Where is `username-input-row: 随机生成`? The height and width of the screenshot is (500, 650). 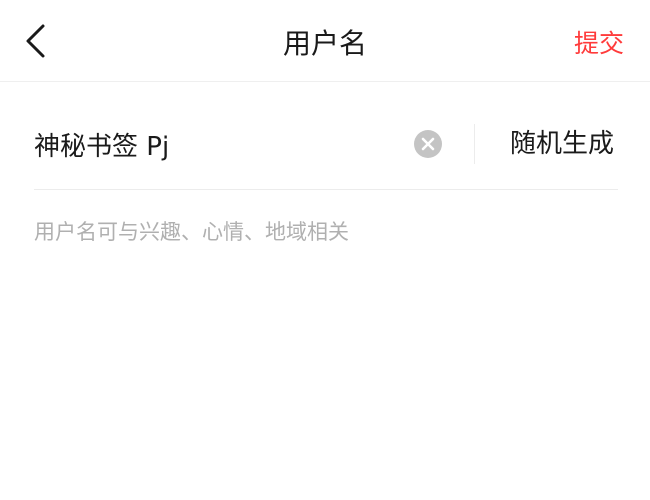
username-input-row: 随机生成 is located at coordinates (326, 150).